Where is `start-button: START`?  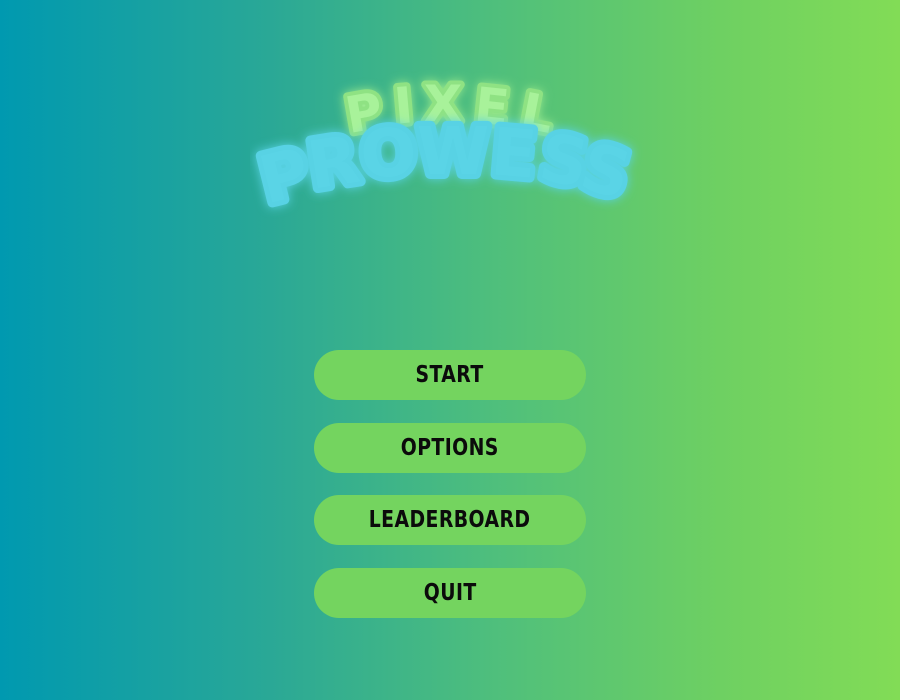 start-button: START is located at coordinates (450, 375).